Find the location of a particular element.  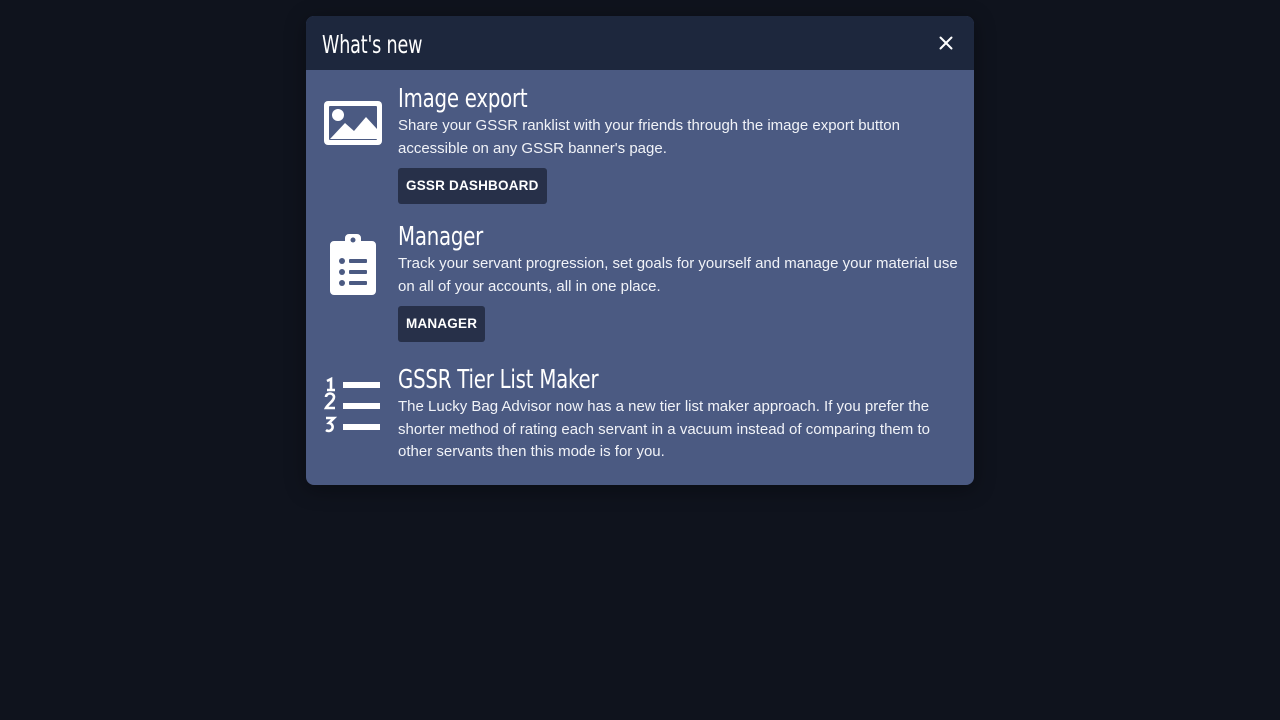

close-button is located at coordinates (946, 43).